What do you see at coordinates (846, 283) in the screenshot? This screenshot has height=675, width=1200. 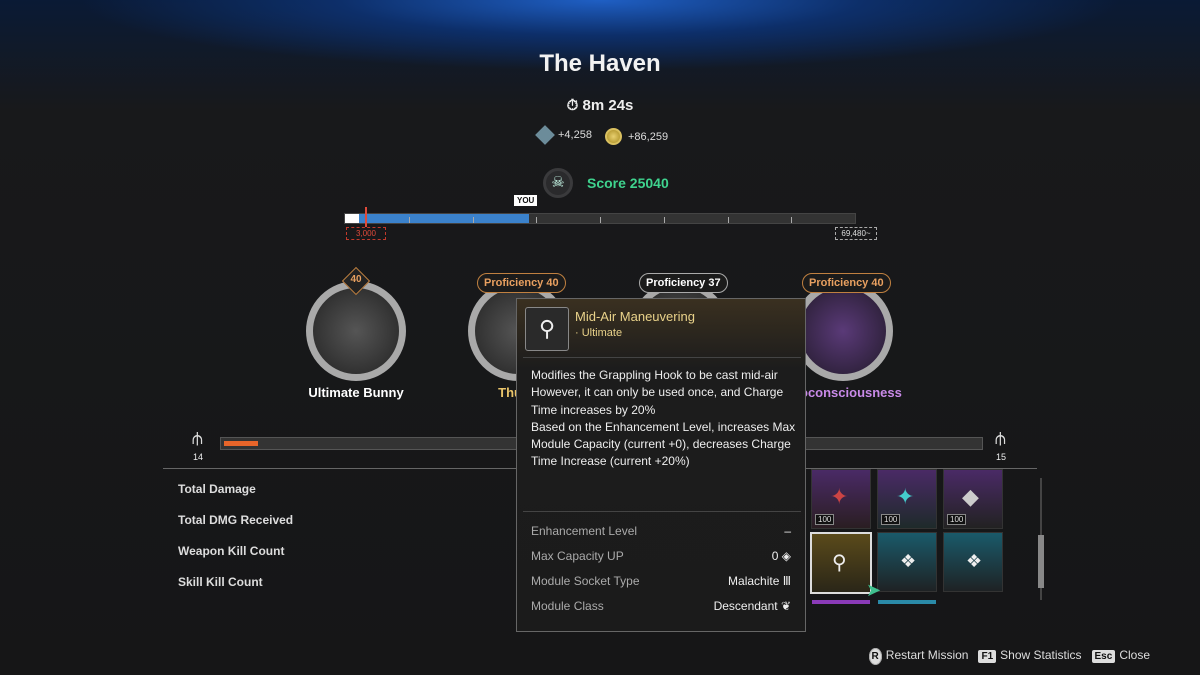 I see `weapon-3-proficiency: Proficiency 40` at bounding box center [846, 283].